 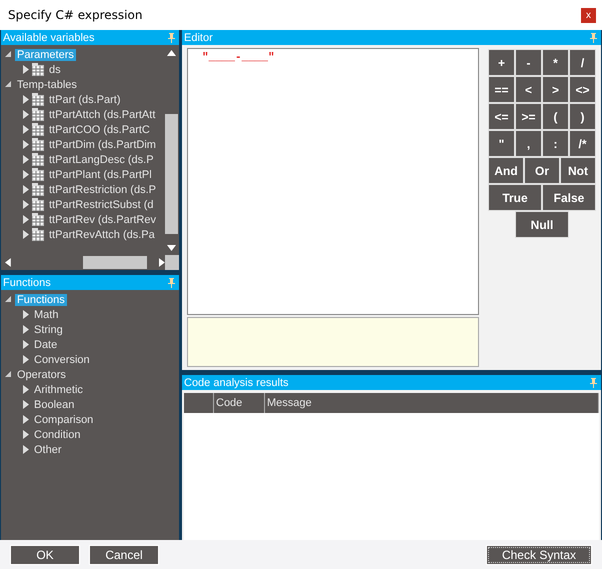 What do you see at coordinates (55, 70) in the screenshot?
I see `tree-item: ds` at bounding box center [55, 70].